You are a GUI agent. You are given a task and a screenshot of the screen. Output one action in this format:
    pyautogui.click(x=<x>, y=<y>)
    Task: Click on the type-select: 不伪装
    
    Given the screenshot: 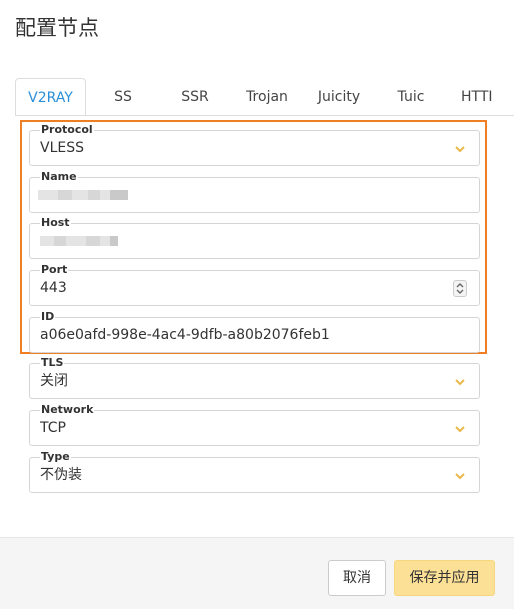 What is the action you would take?
    pyautogui.click(x=254, y=475)
    